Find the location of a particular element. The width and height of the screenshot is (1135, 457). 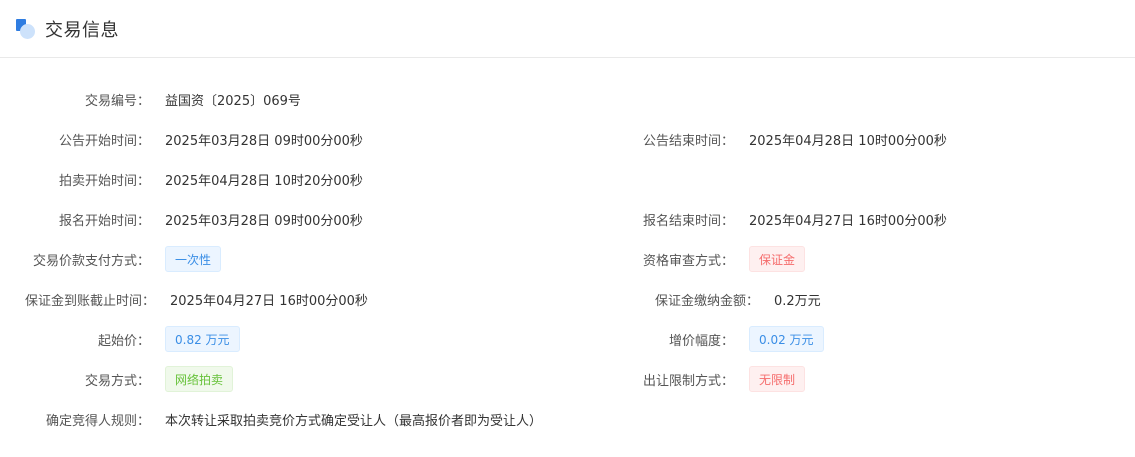

section-icon is located at coordinates (26, 28).